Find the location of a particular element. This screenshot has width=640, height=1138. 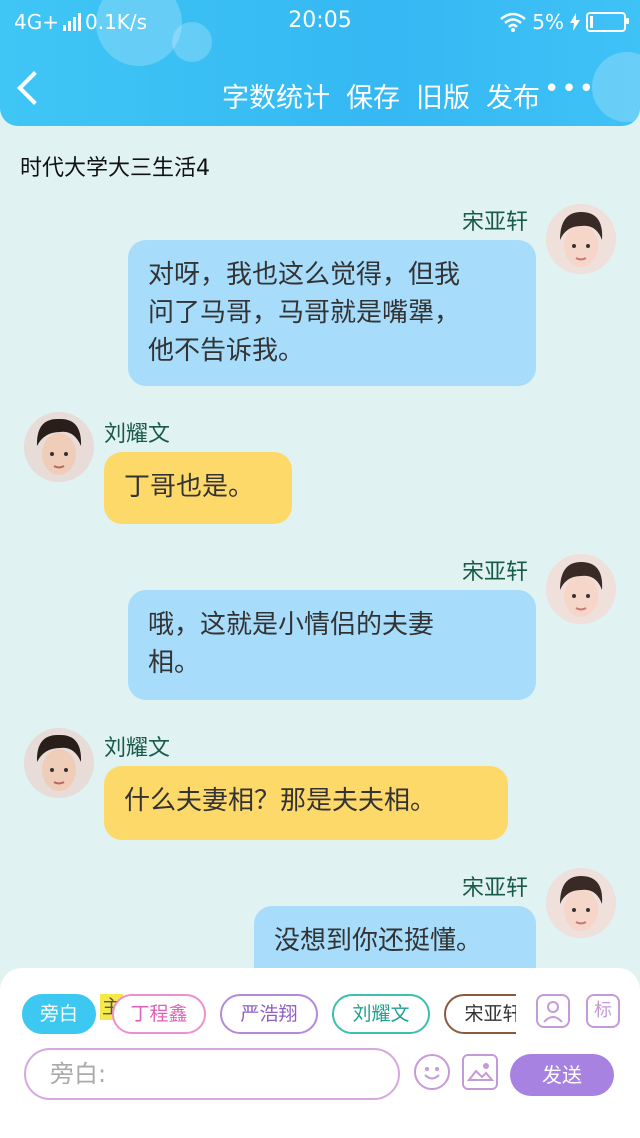

status-right: 5% is located at coordinates (564, 22).